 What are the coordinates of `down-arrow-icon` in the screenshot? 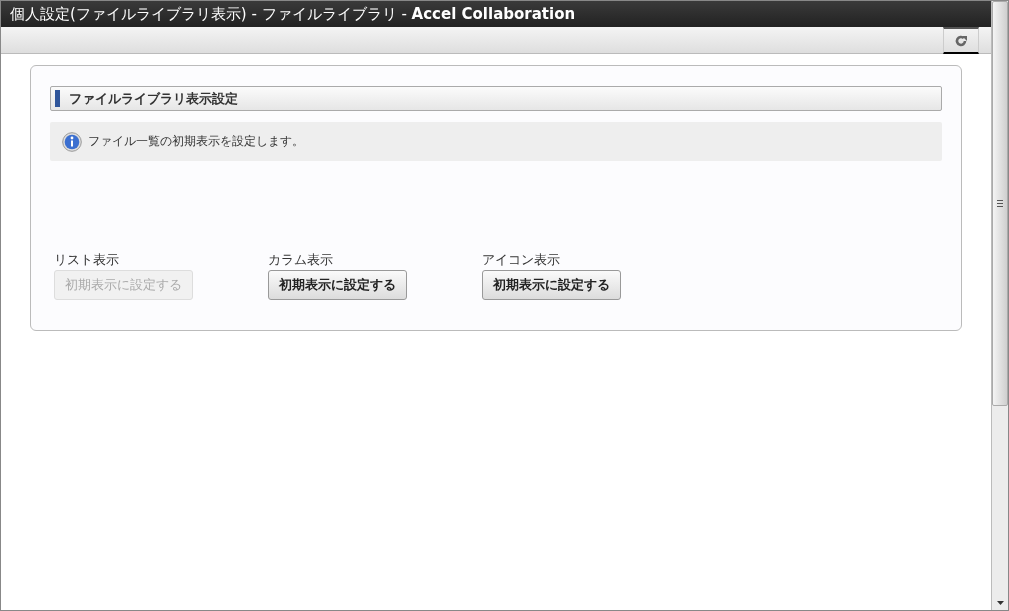 It's located at (1000, 603).